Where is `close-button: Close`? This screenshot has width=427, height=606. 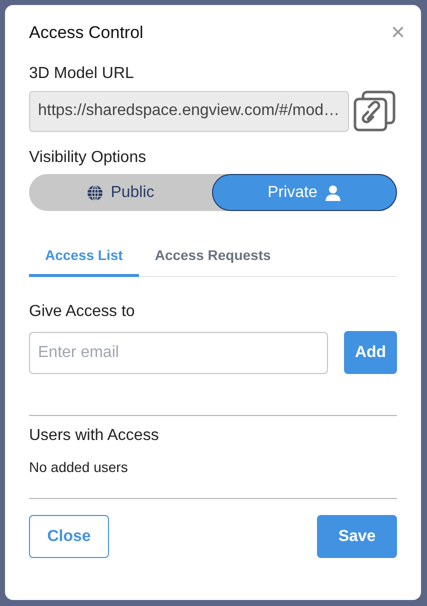 close-button: Close is located at coordinates (69, 536).